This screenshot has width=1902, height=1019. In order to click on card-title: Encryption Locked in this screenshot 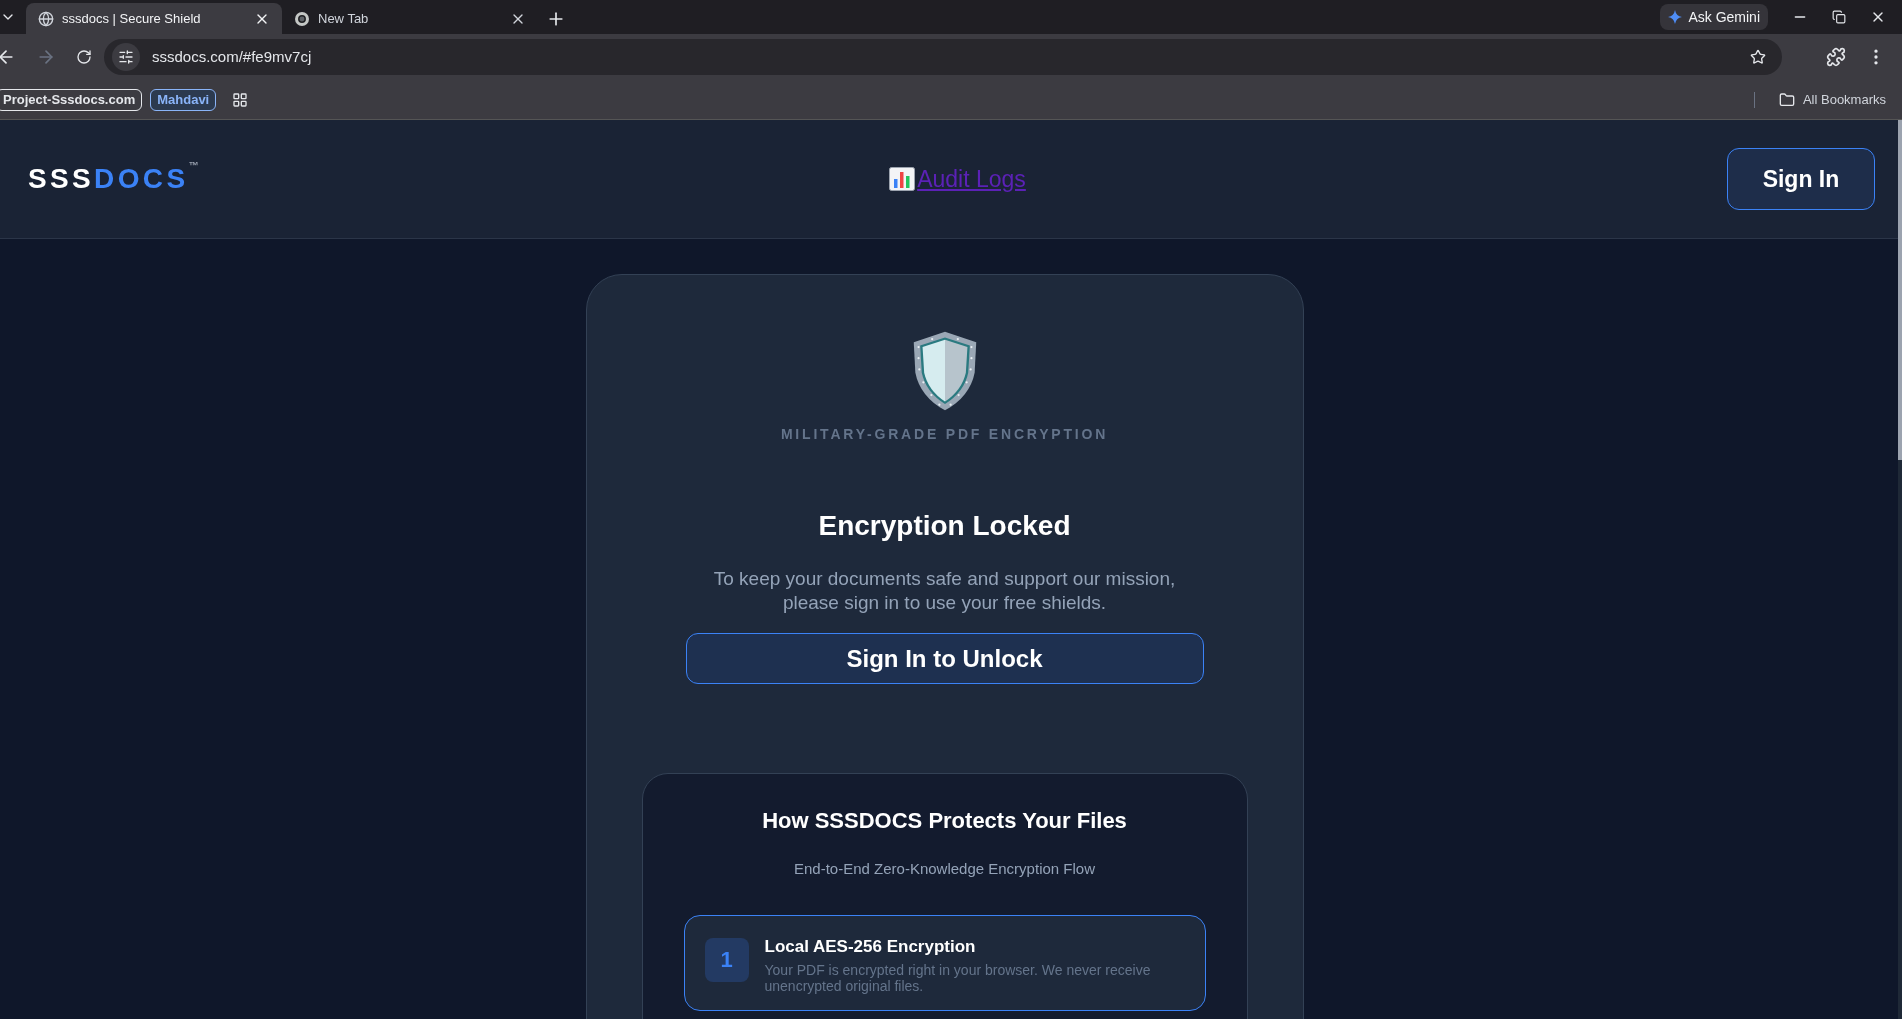, I will do `click(944, 526)`.